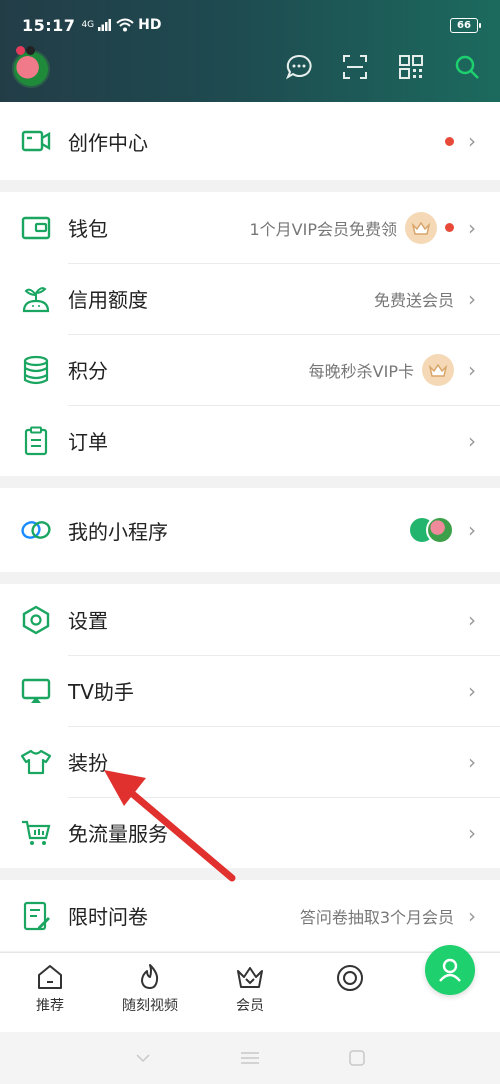  I want to click on nav-label: 随刻视频, so click(150, 1006).